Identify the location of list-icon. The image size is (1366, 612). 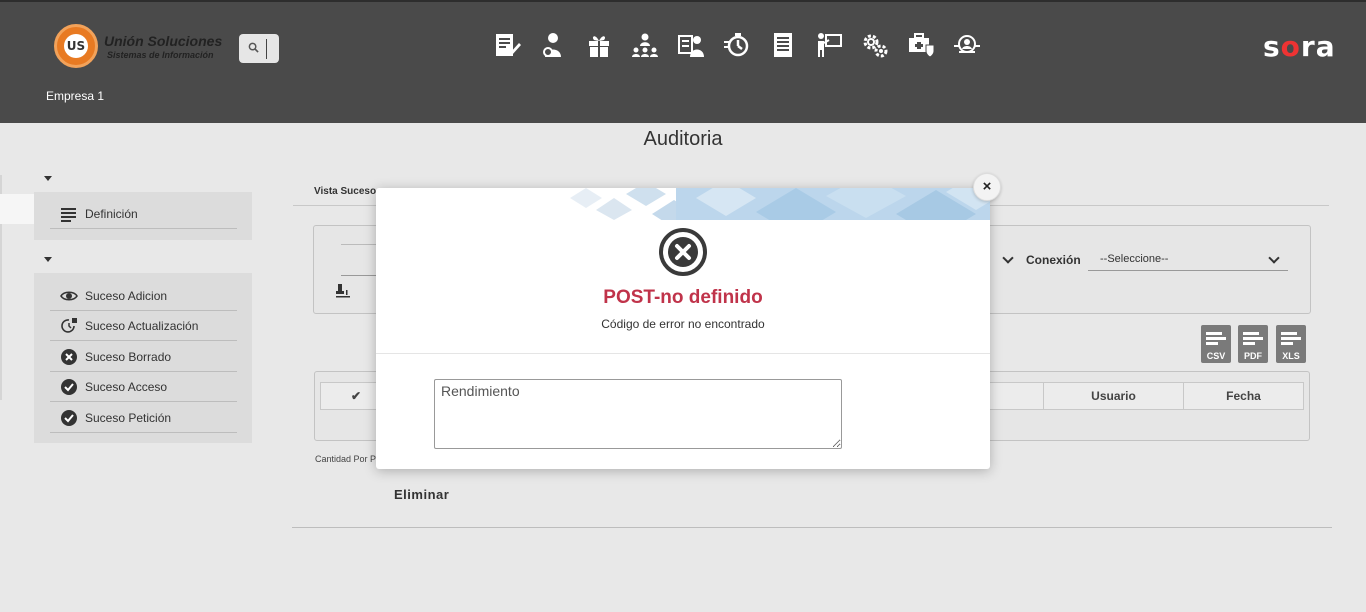
(68, 215).